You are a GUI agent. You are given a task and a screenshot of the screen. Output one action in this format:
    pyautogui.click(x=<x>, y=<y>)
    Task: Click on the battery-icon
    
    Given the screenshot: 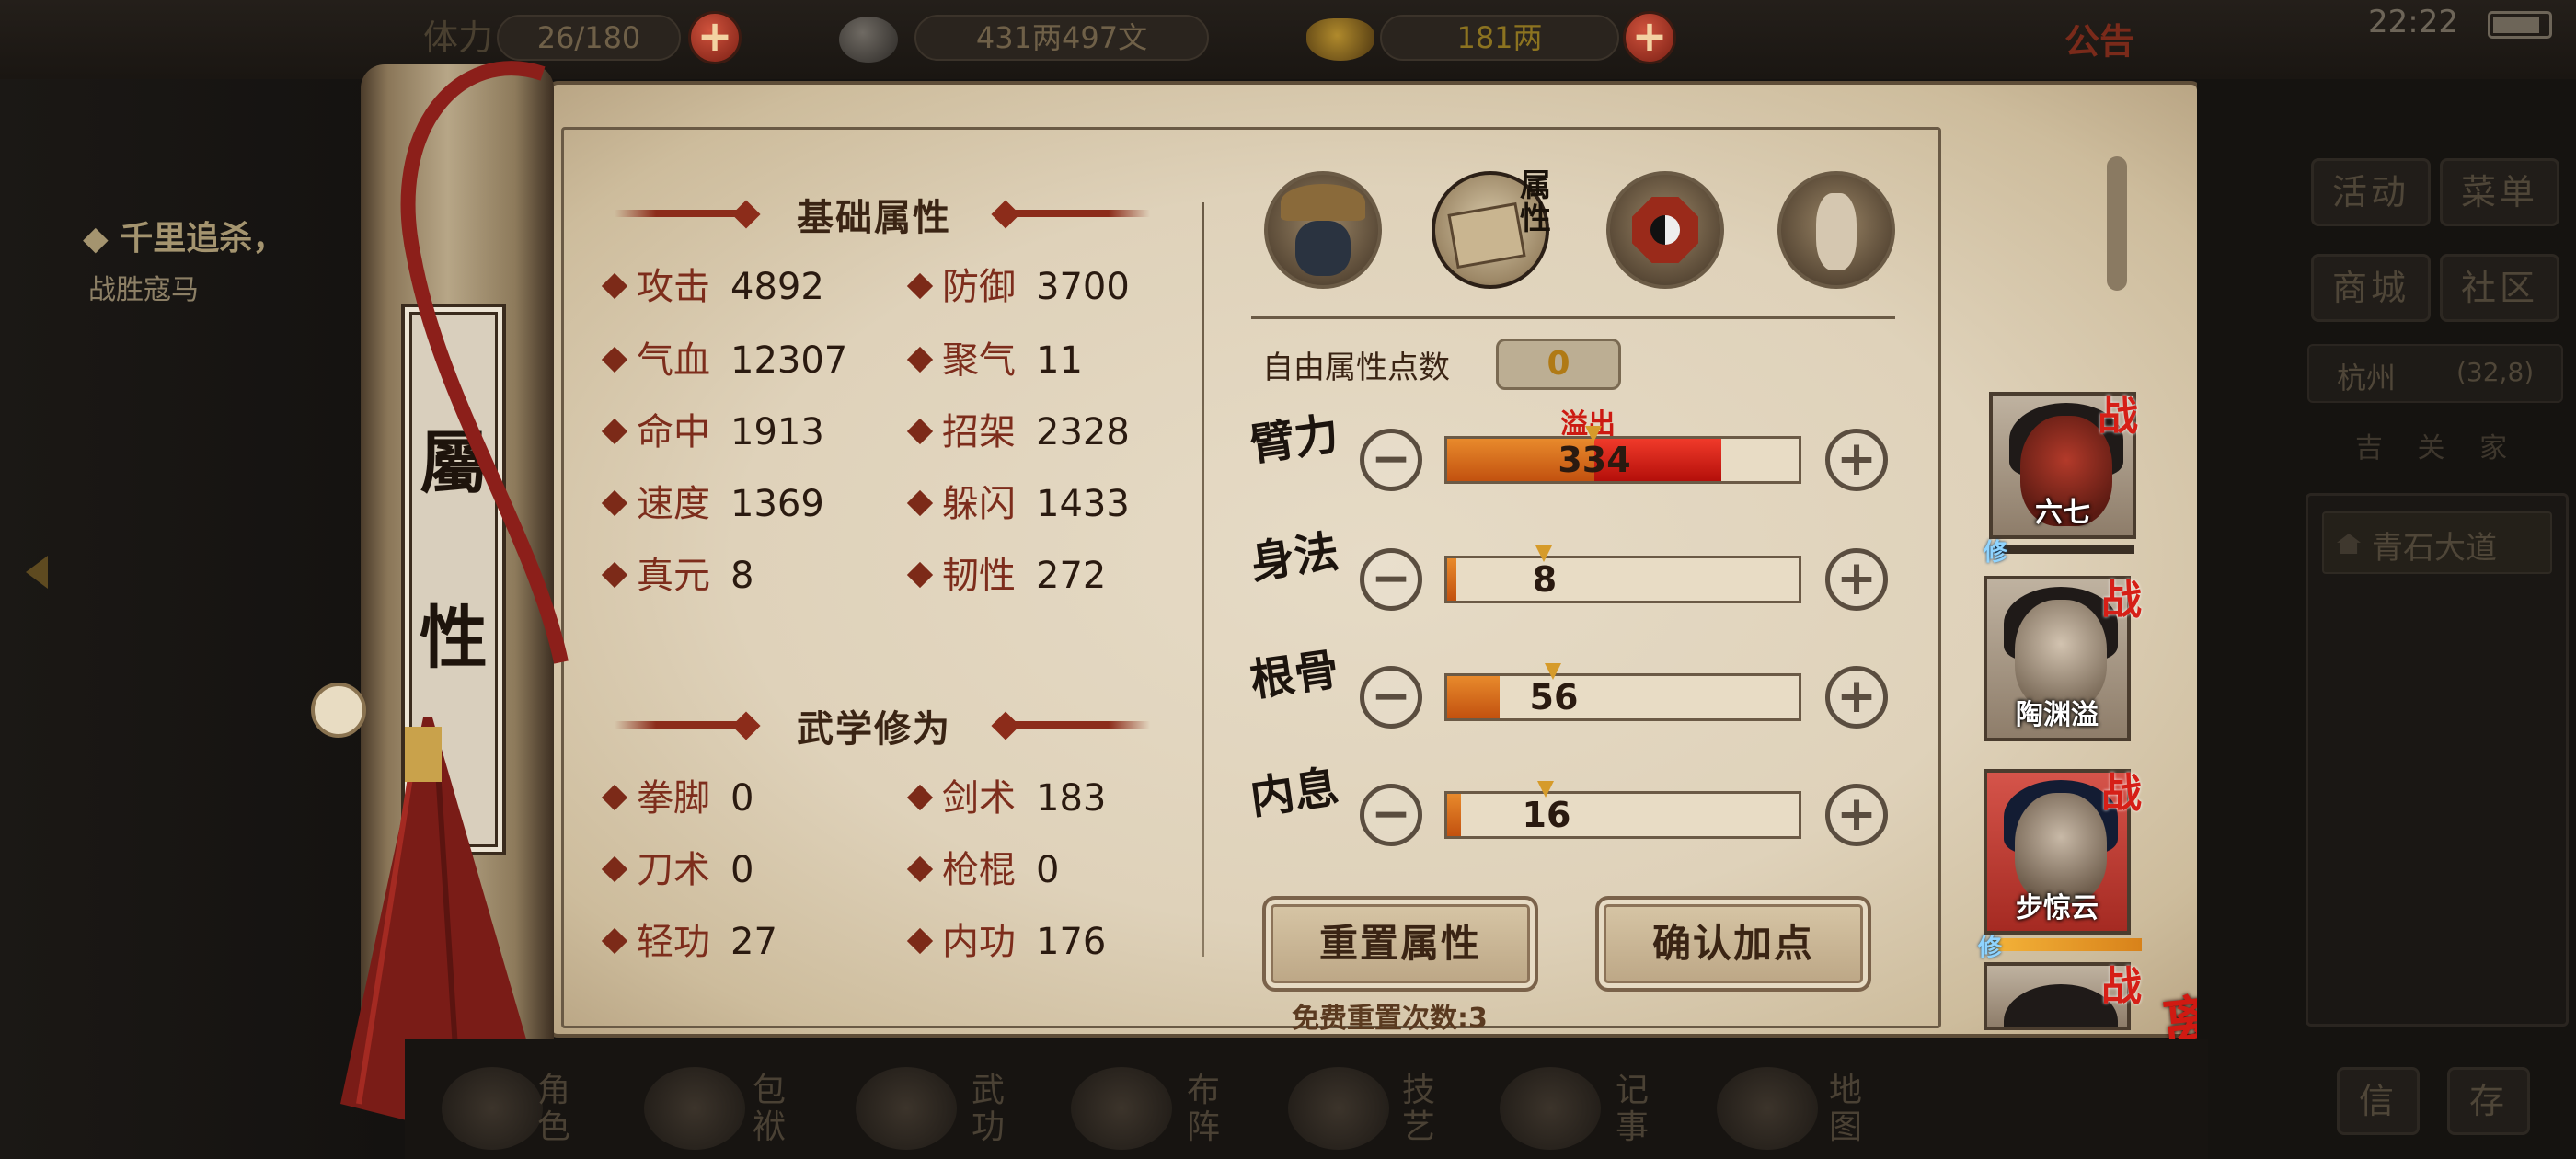 What is the action you would take?
    pyautogui.click(x=2520, y=25)
    